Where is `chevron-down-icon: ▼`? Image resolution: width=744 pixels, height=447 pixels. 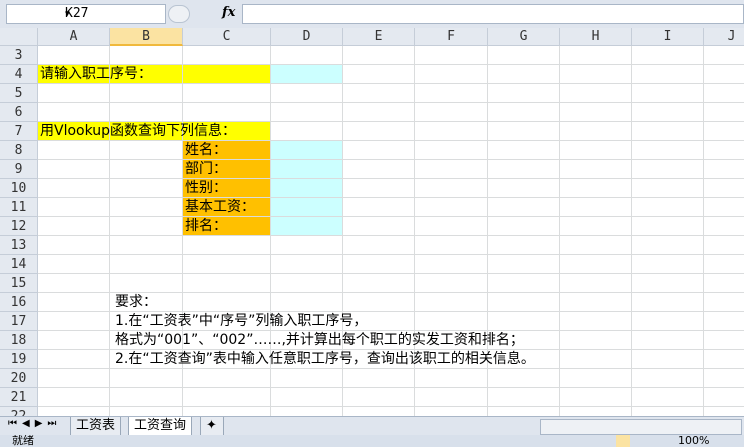
chevron-down-icon: ▼ is located at coordinates (112, 14).